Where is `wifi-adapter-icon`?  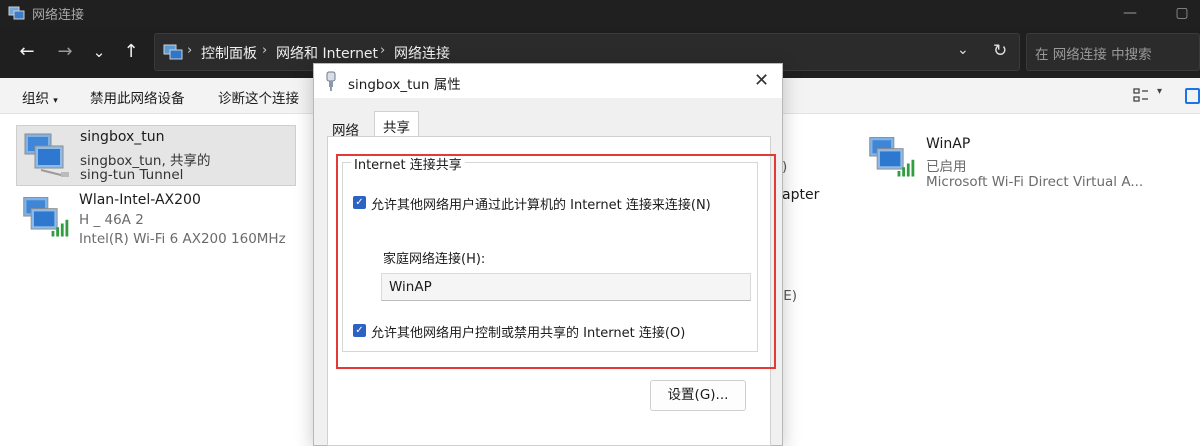 wifi-adapter-icon is located at coordinates (46, 217).